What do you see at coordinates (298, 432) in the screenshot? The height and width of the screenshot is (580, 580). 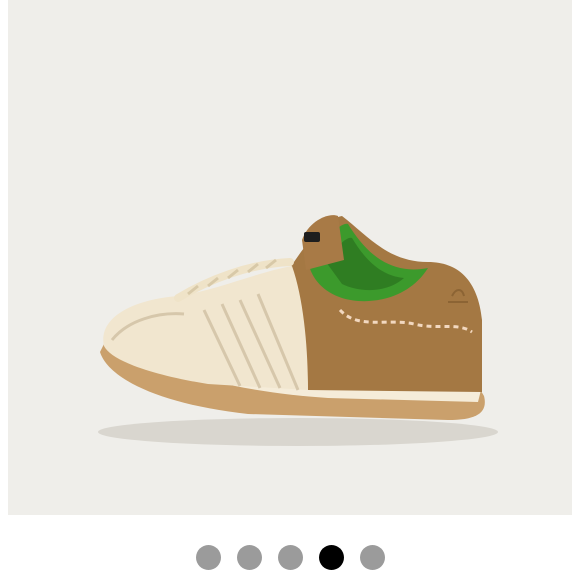 I see `shoe-shadow` at bounding box center [298, 432].